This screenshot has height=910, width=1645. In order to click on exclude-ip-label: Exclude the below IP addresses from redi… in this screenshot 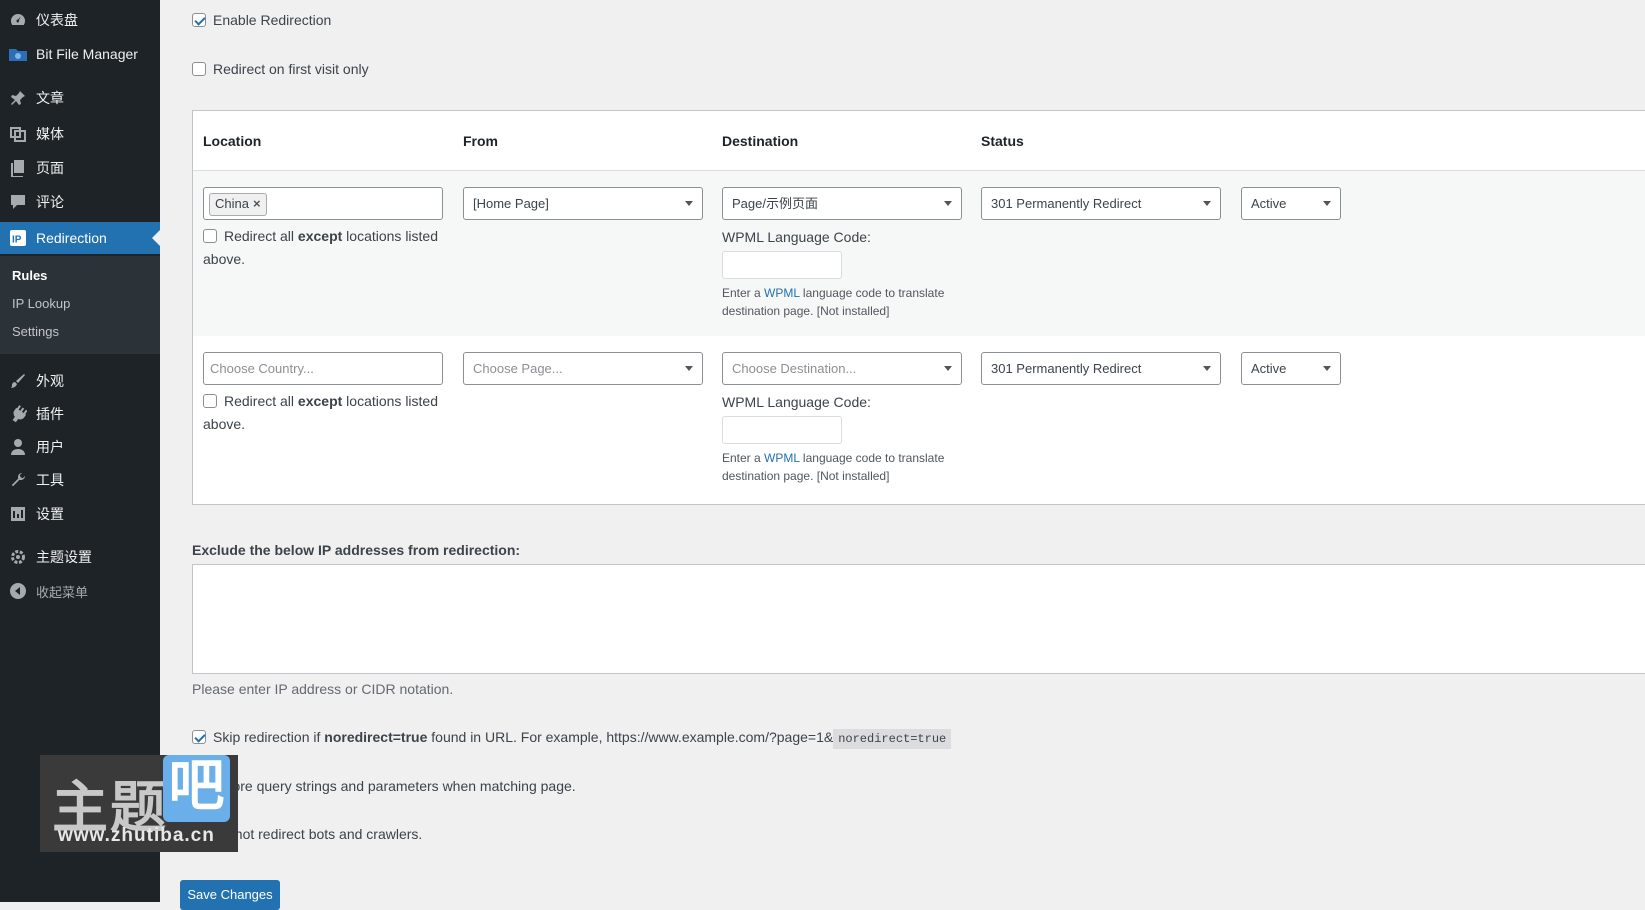, I will do `click(356, 550)`.